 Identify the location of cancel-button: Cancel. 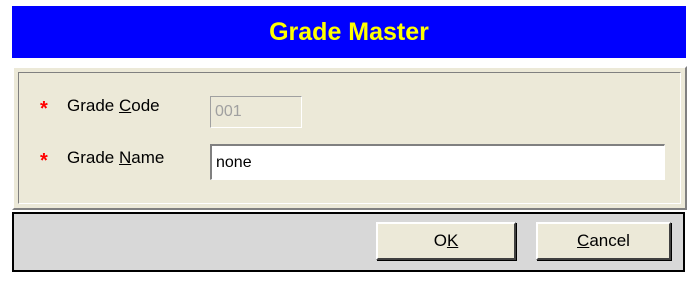
(603, 241).